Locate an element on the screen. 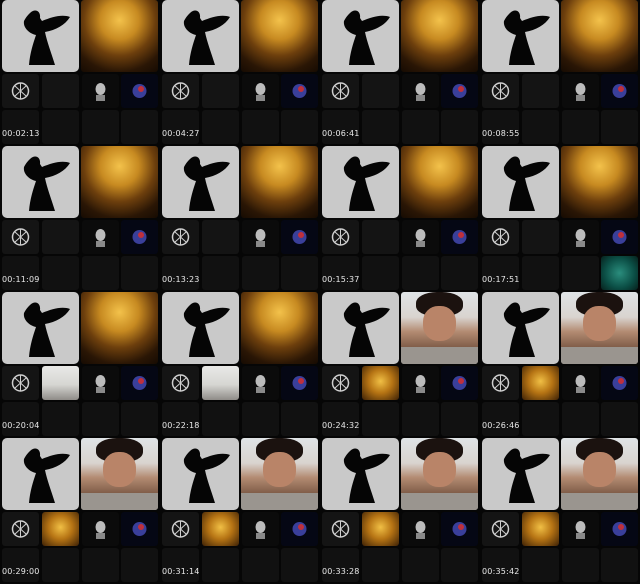  thumbnail-cell: 00:26:46 is located at coordinates (560, 365).